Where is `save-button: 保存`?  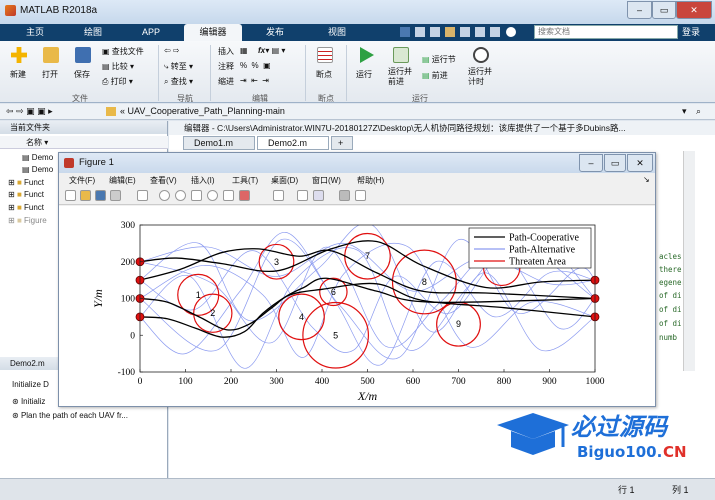 save-button: 保存 is located at coordinates (83, 67).